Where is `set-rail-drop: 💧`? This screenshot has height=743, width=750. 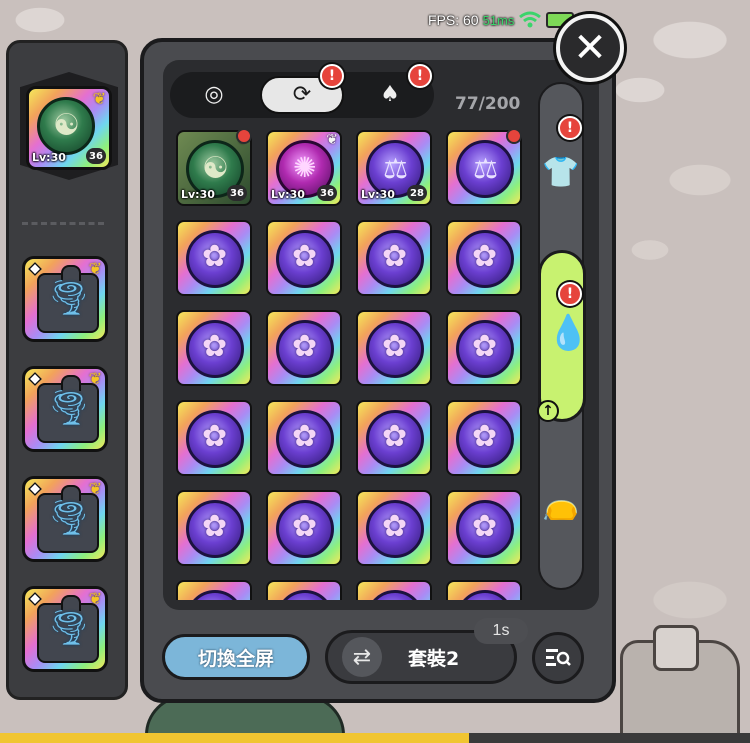
set-rail-drop: 💧 is located at coordinates (564, 336).